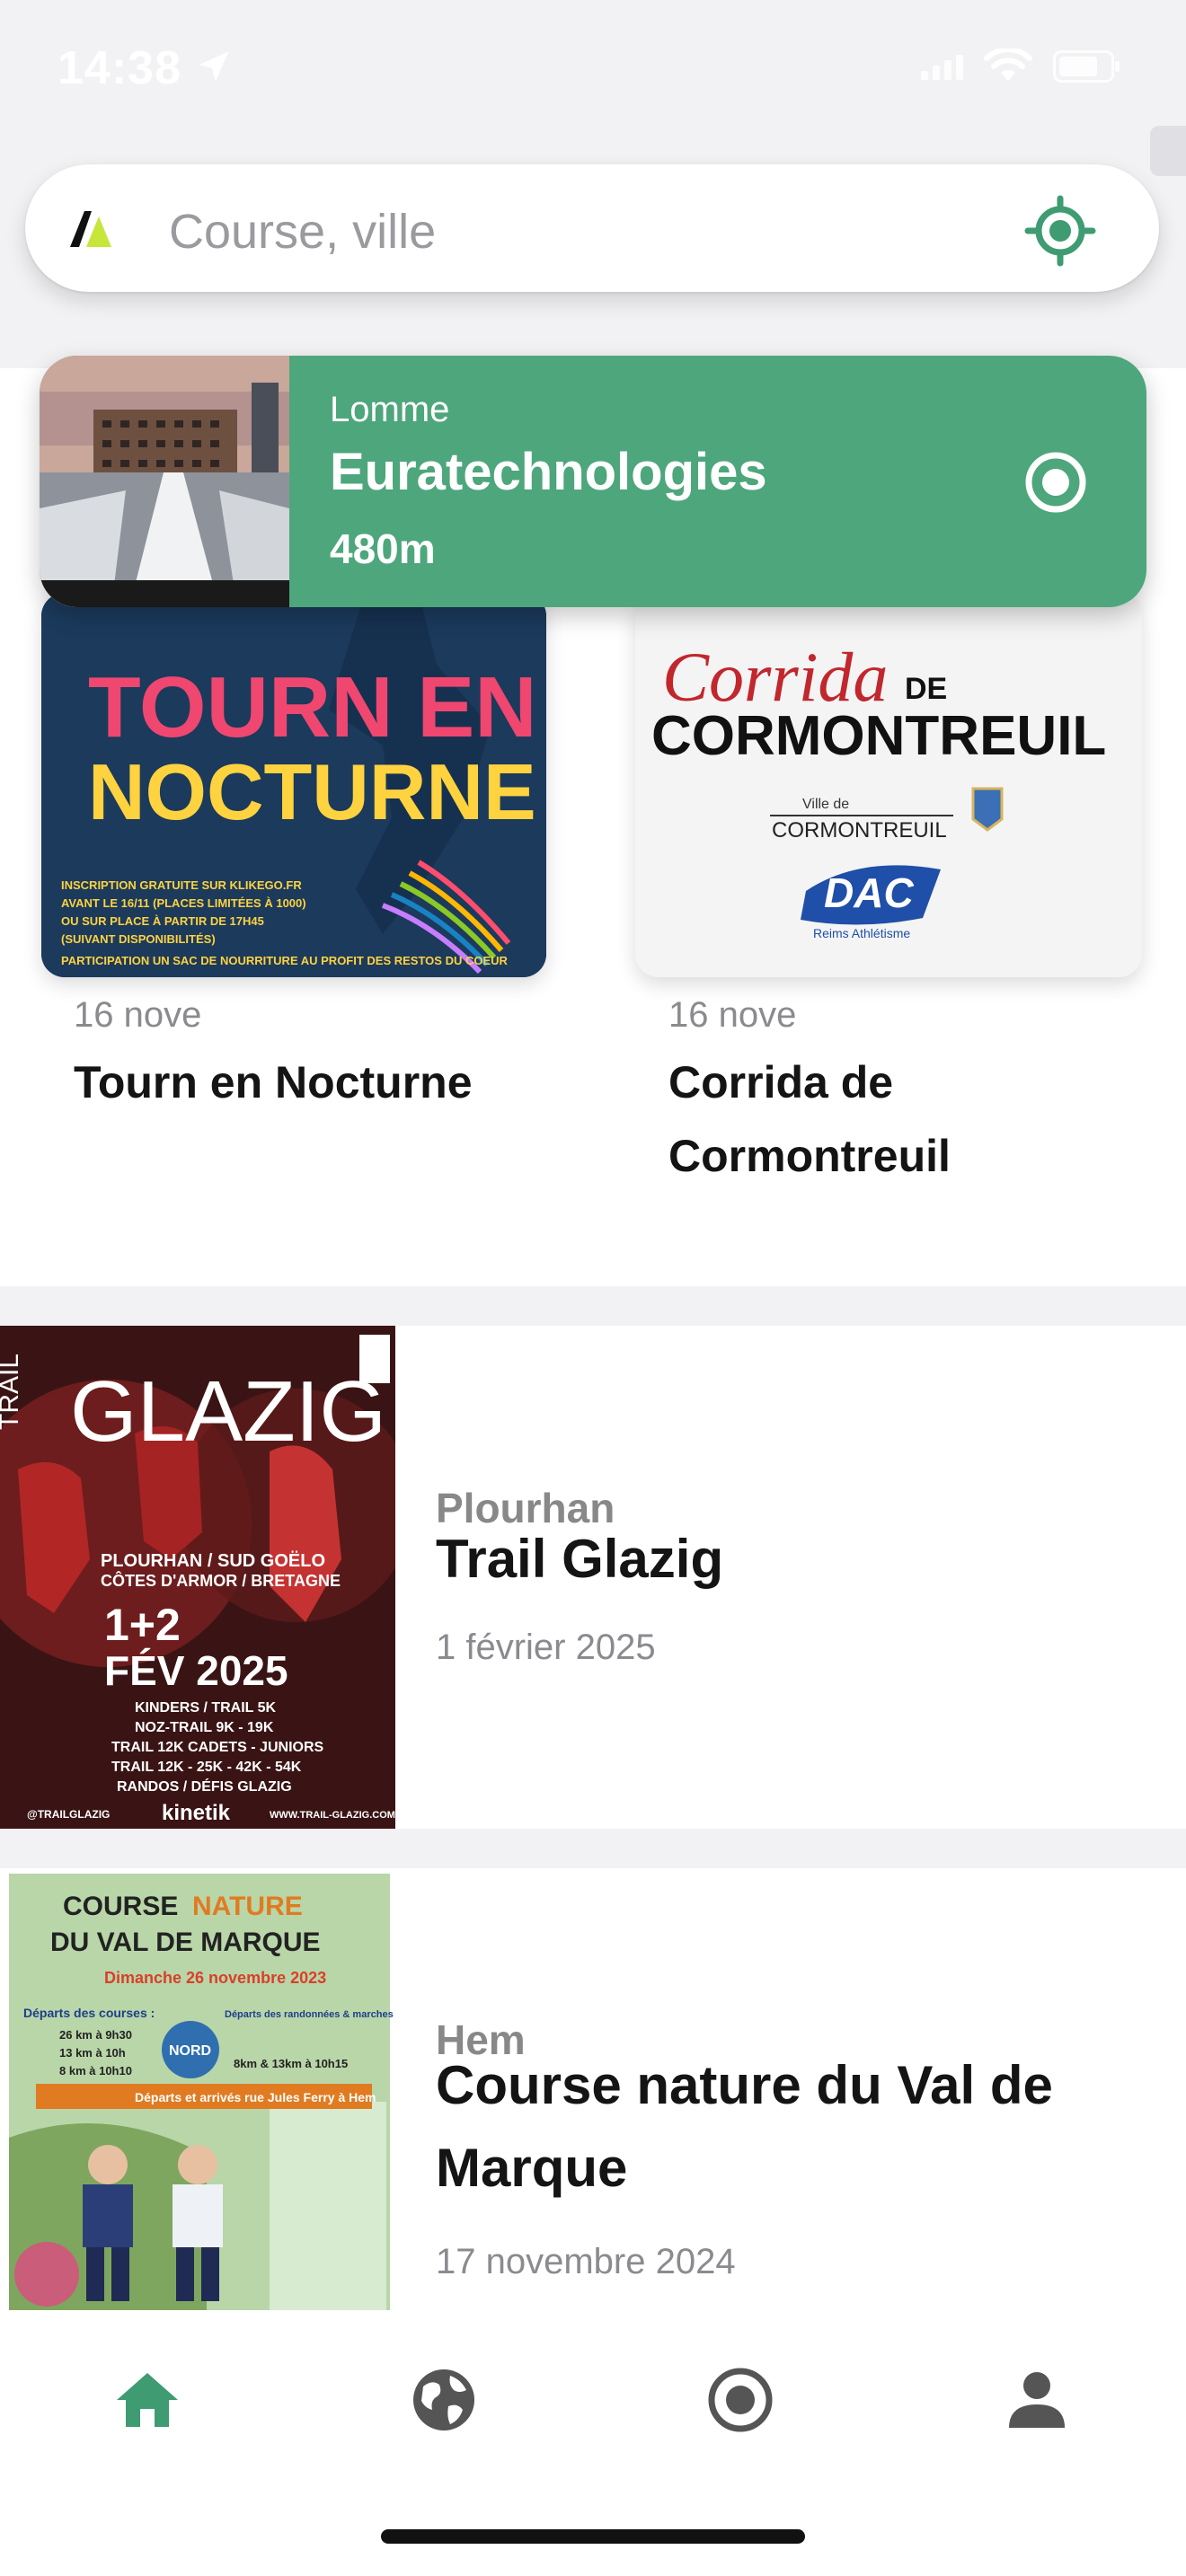  Describe the element at coordinates (795, 2127) in the screenshot. I see `event-title: Course nature du Val de Marque` at that location.